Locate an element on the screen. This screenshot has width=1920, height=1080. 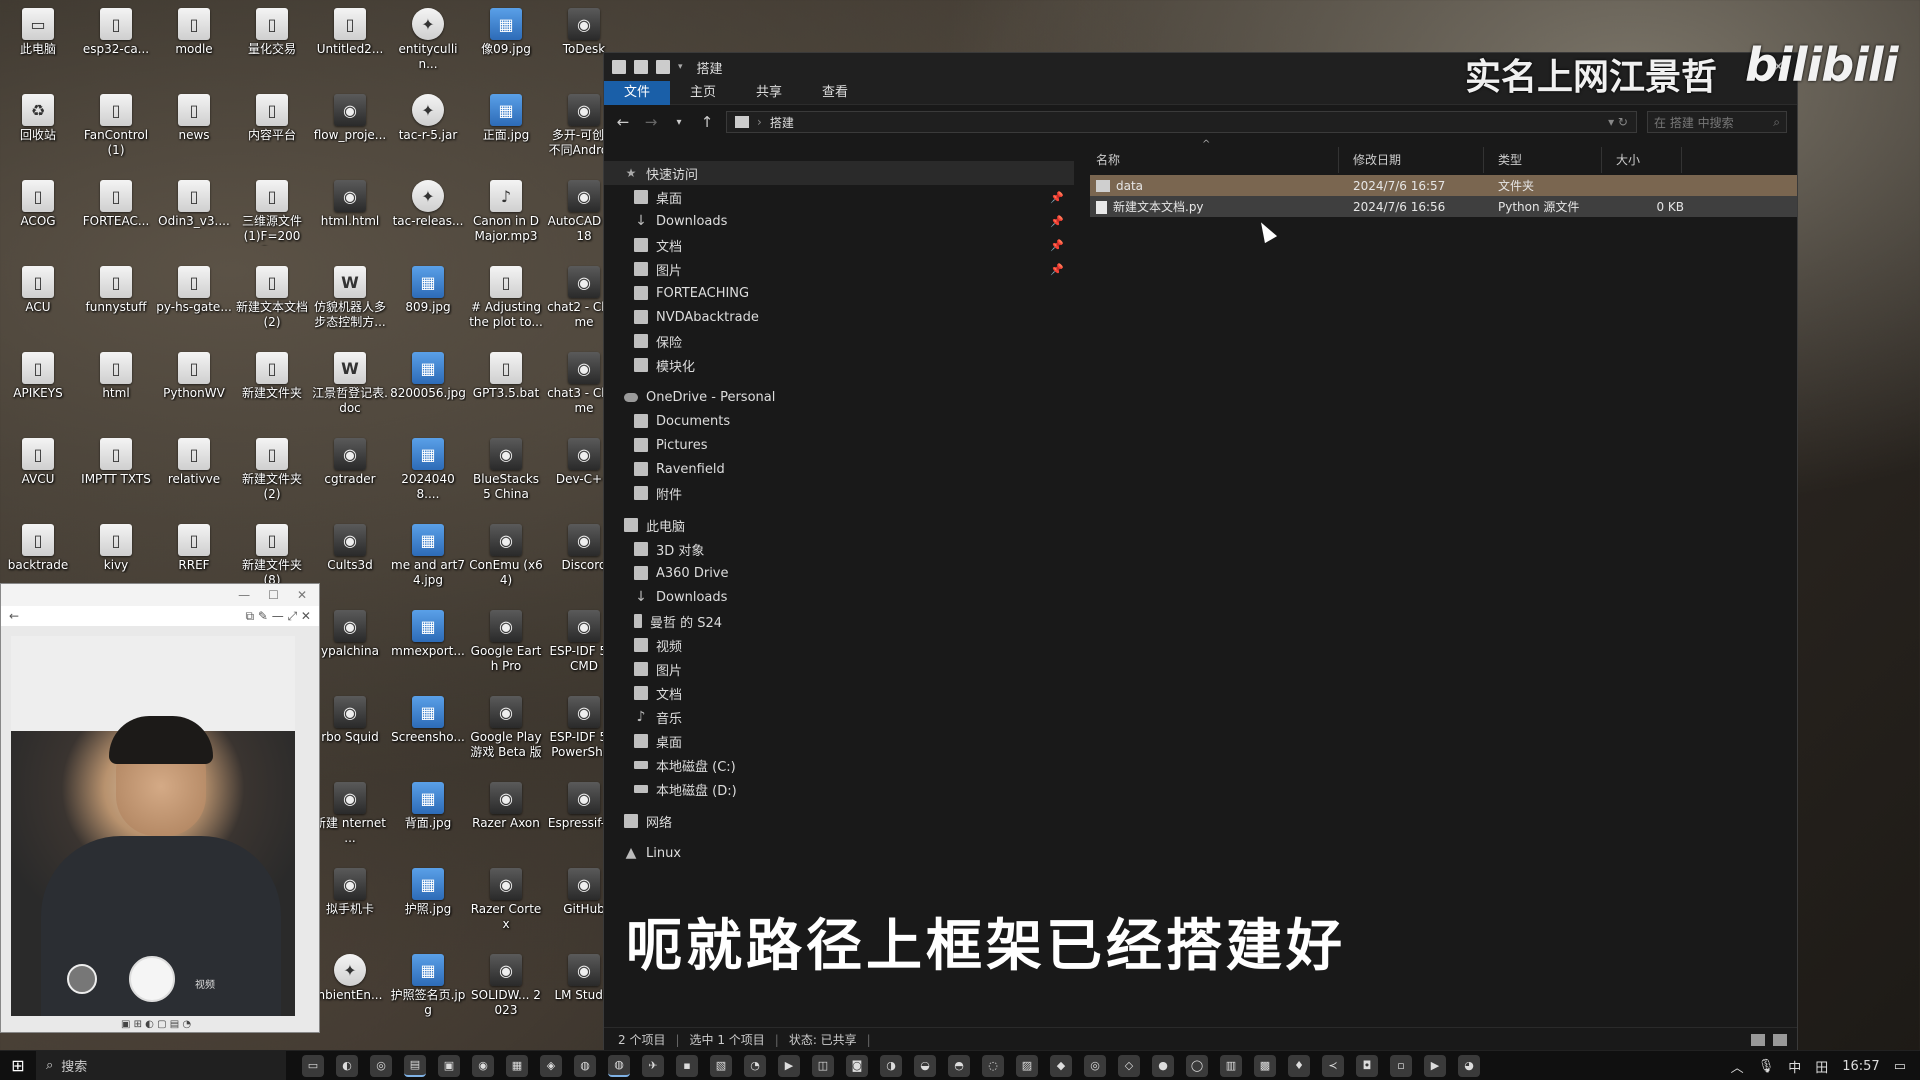
desktop-icon-item: ▯ 量化交易 is located at coordinates (272, 28).